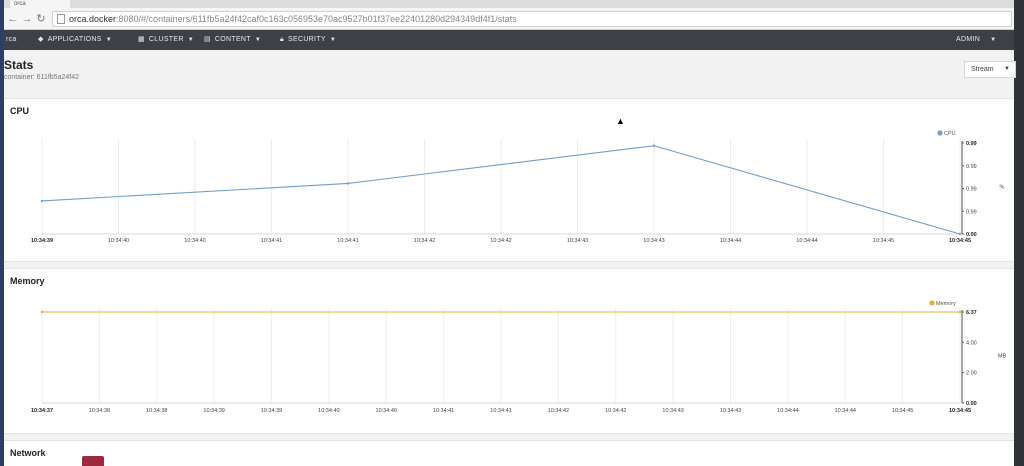 The height and width of the screenshot is (466, 1024). Describe the element at coordinates (946, 304) in the screenshot. I see `legend-label: Memory` at that location.